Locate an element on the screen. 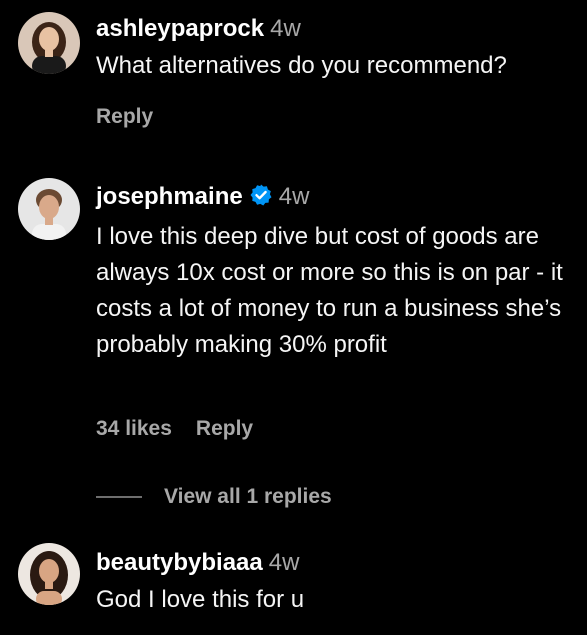  comment-text: What alternatives do you recommend? is located at coordinates (301, 65).